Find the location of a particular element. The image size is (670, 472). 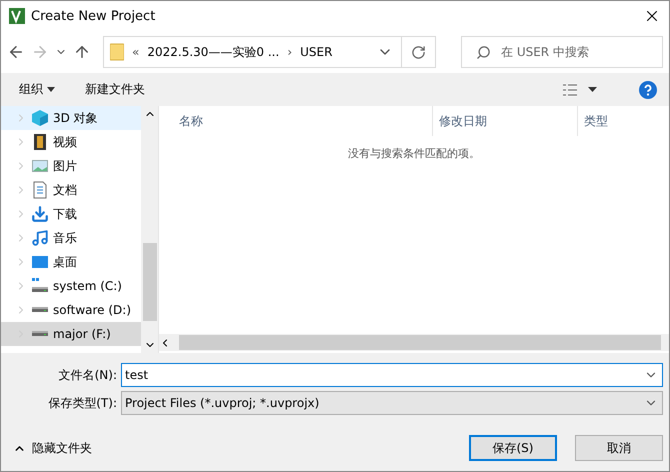

view-options-button is located at coordinates (579, 89).